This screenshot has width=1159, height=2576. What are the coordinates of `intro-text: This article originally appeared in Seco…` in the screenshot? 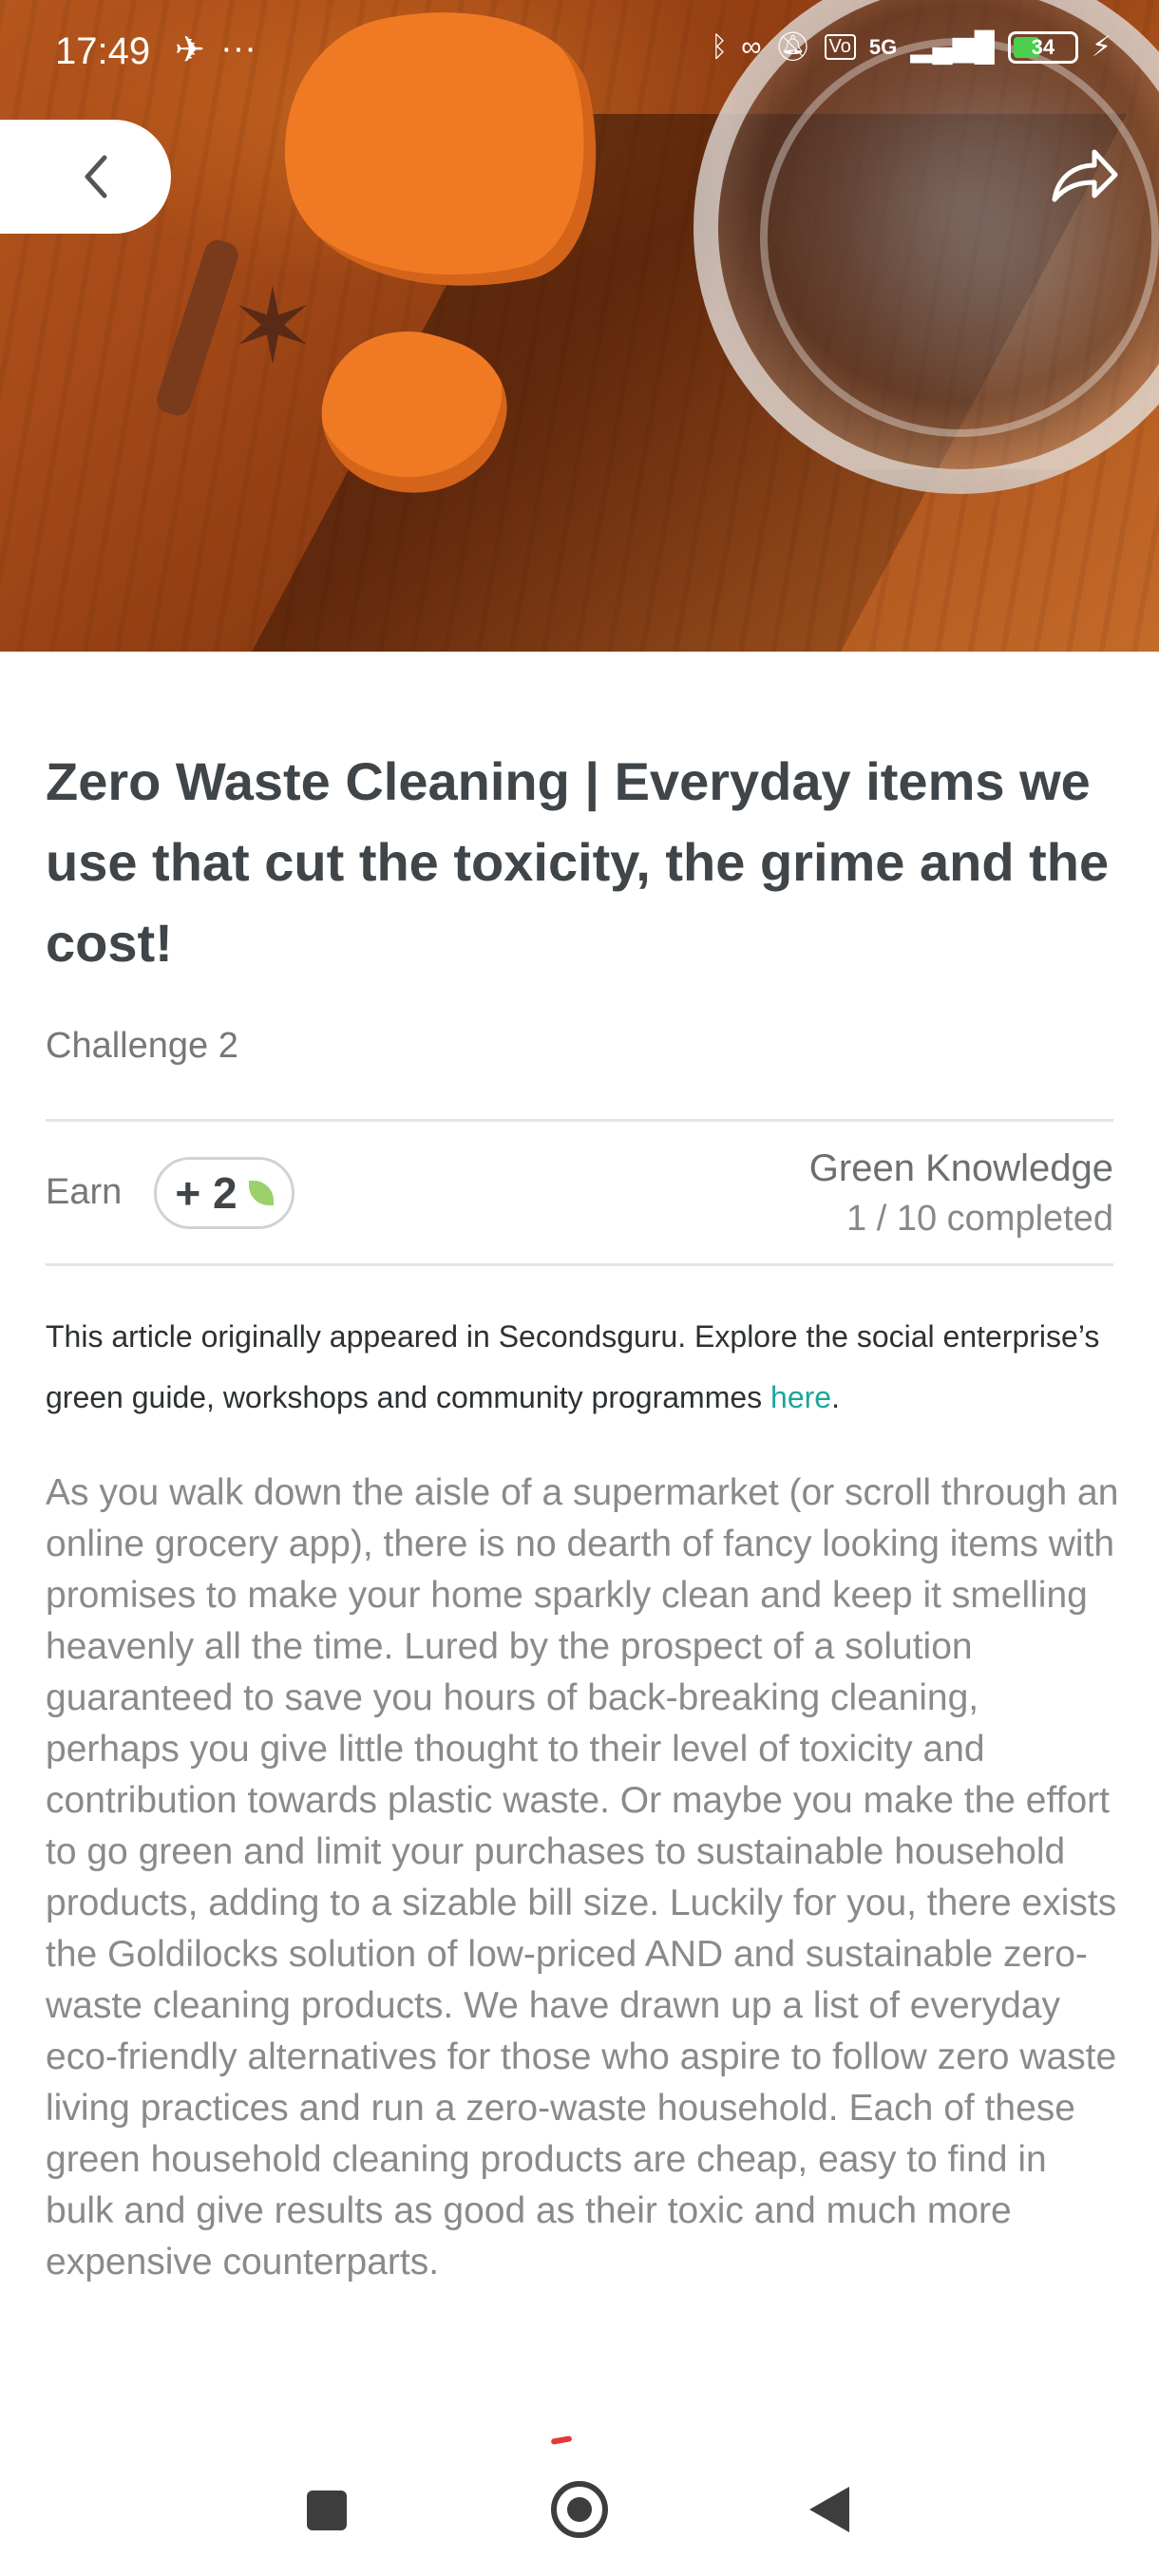 It's located at (573, 1366).